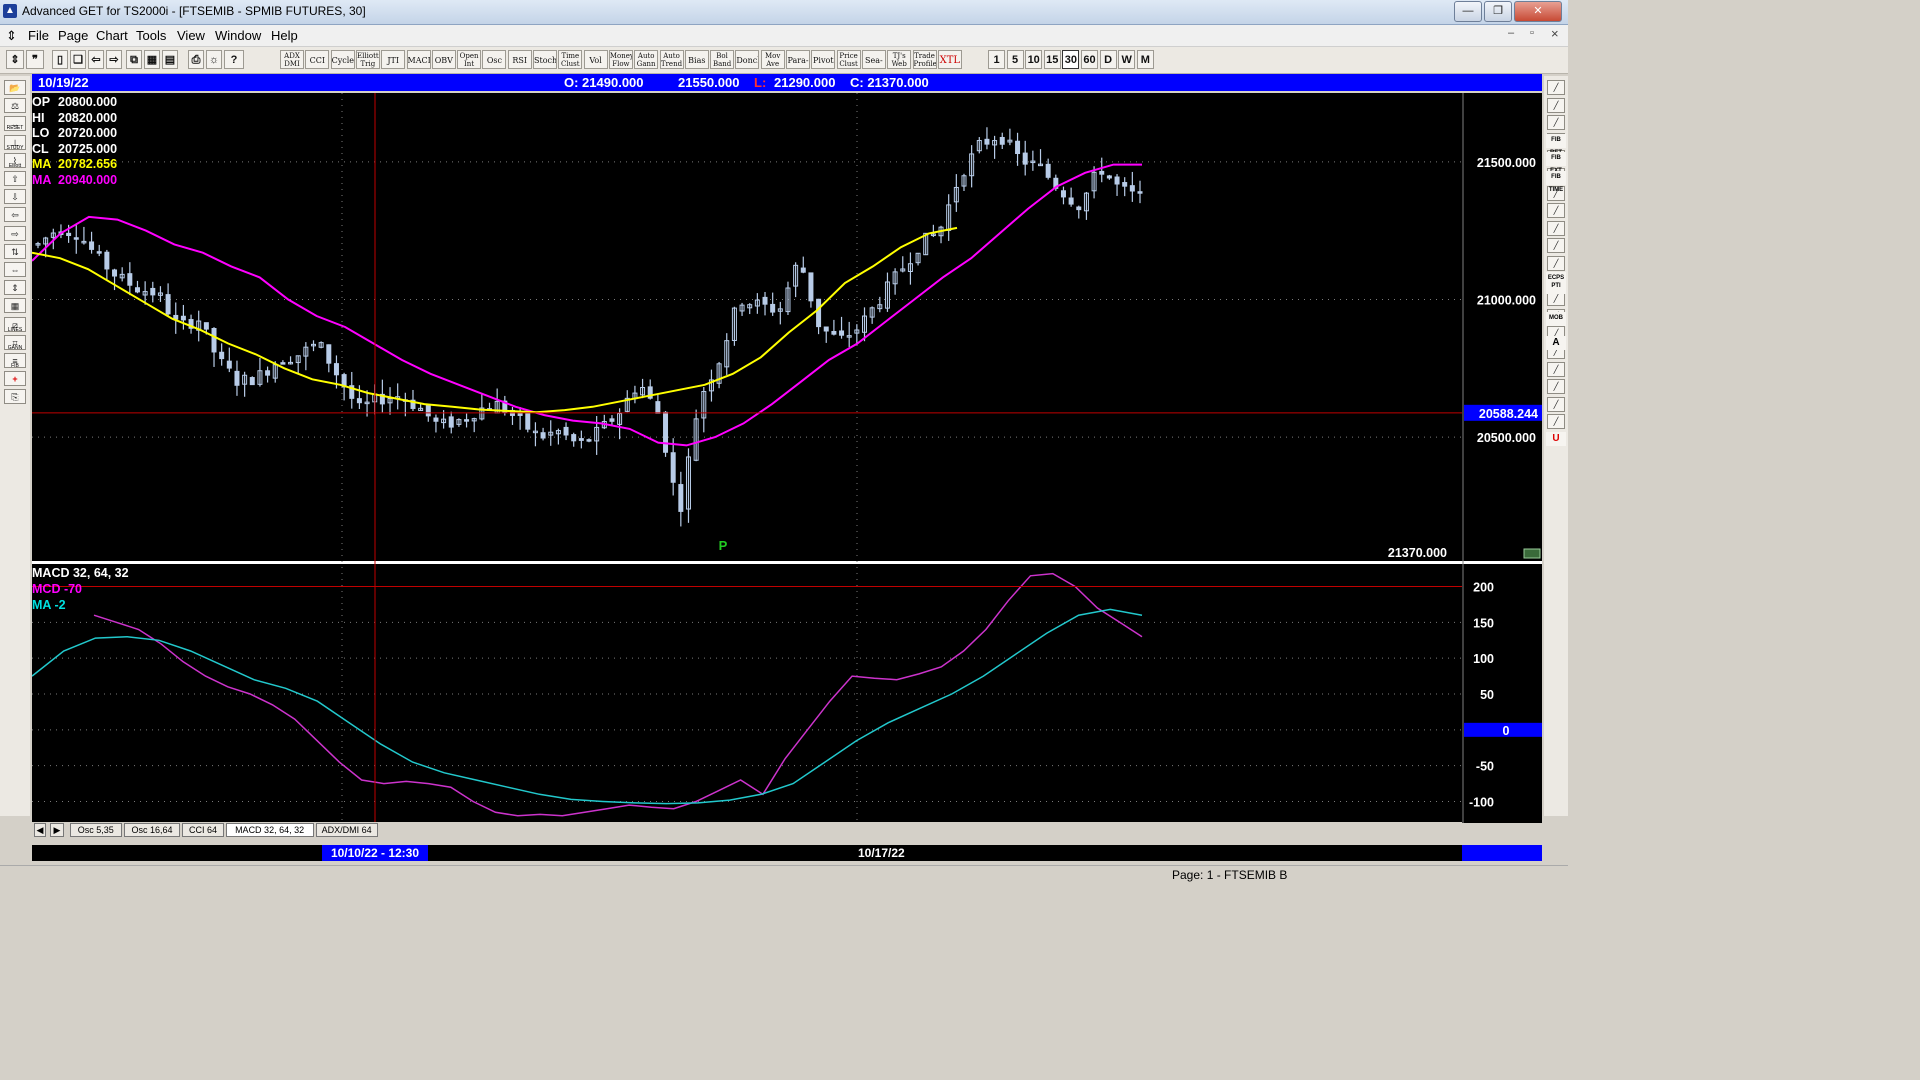 The height and width of the screenshot is (1080, 1920). What do you see at coordinates (40, 830) in the screenshot?
I see `tab-scroll-left-icon: ◀` at bounding box center [40, 830].